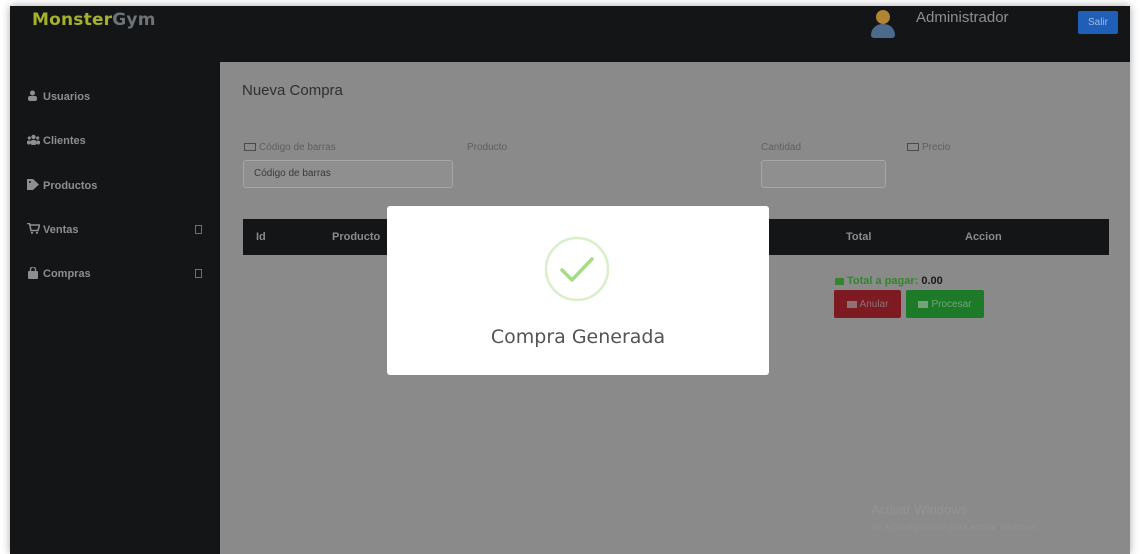 This screenshot has height=554, width=1147. Describe the element at coordinates (823, 174) in the screenshot. I see `quantity-input` at that location.